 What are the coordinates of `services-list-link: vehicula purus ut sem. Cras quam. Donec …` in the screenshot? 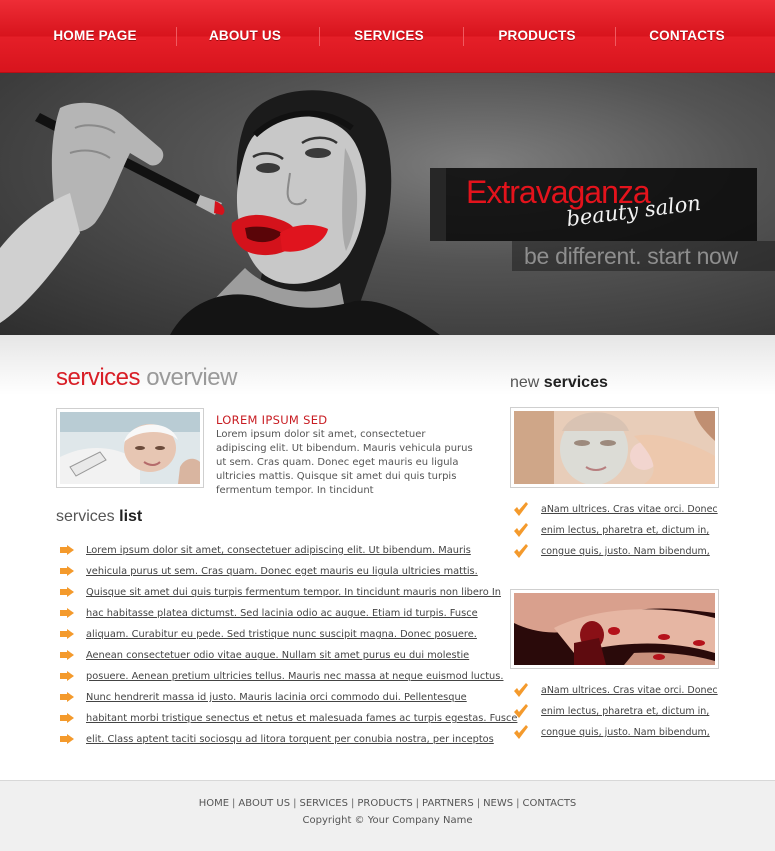 It's located at (282, 571).